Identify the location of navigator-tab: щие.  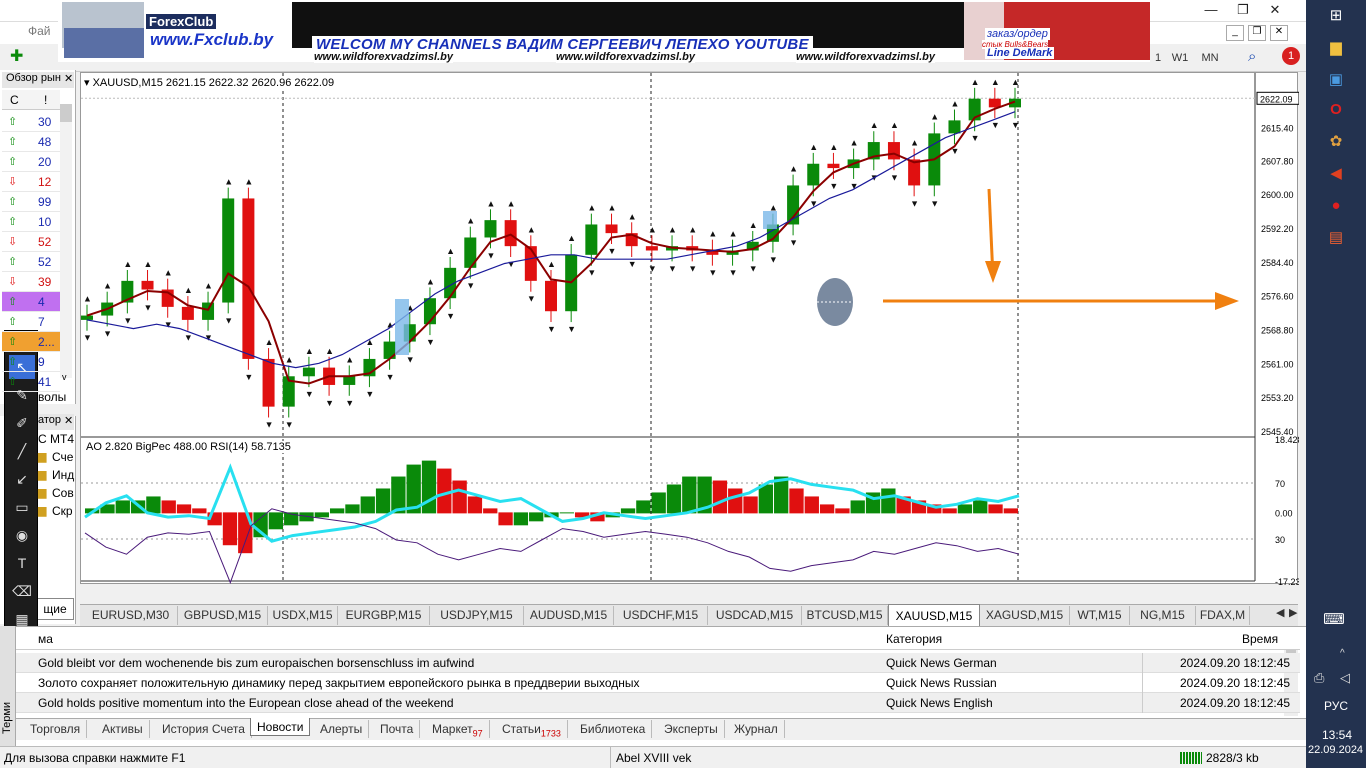
(55, 609).